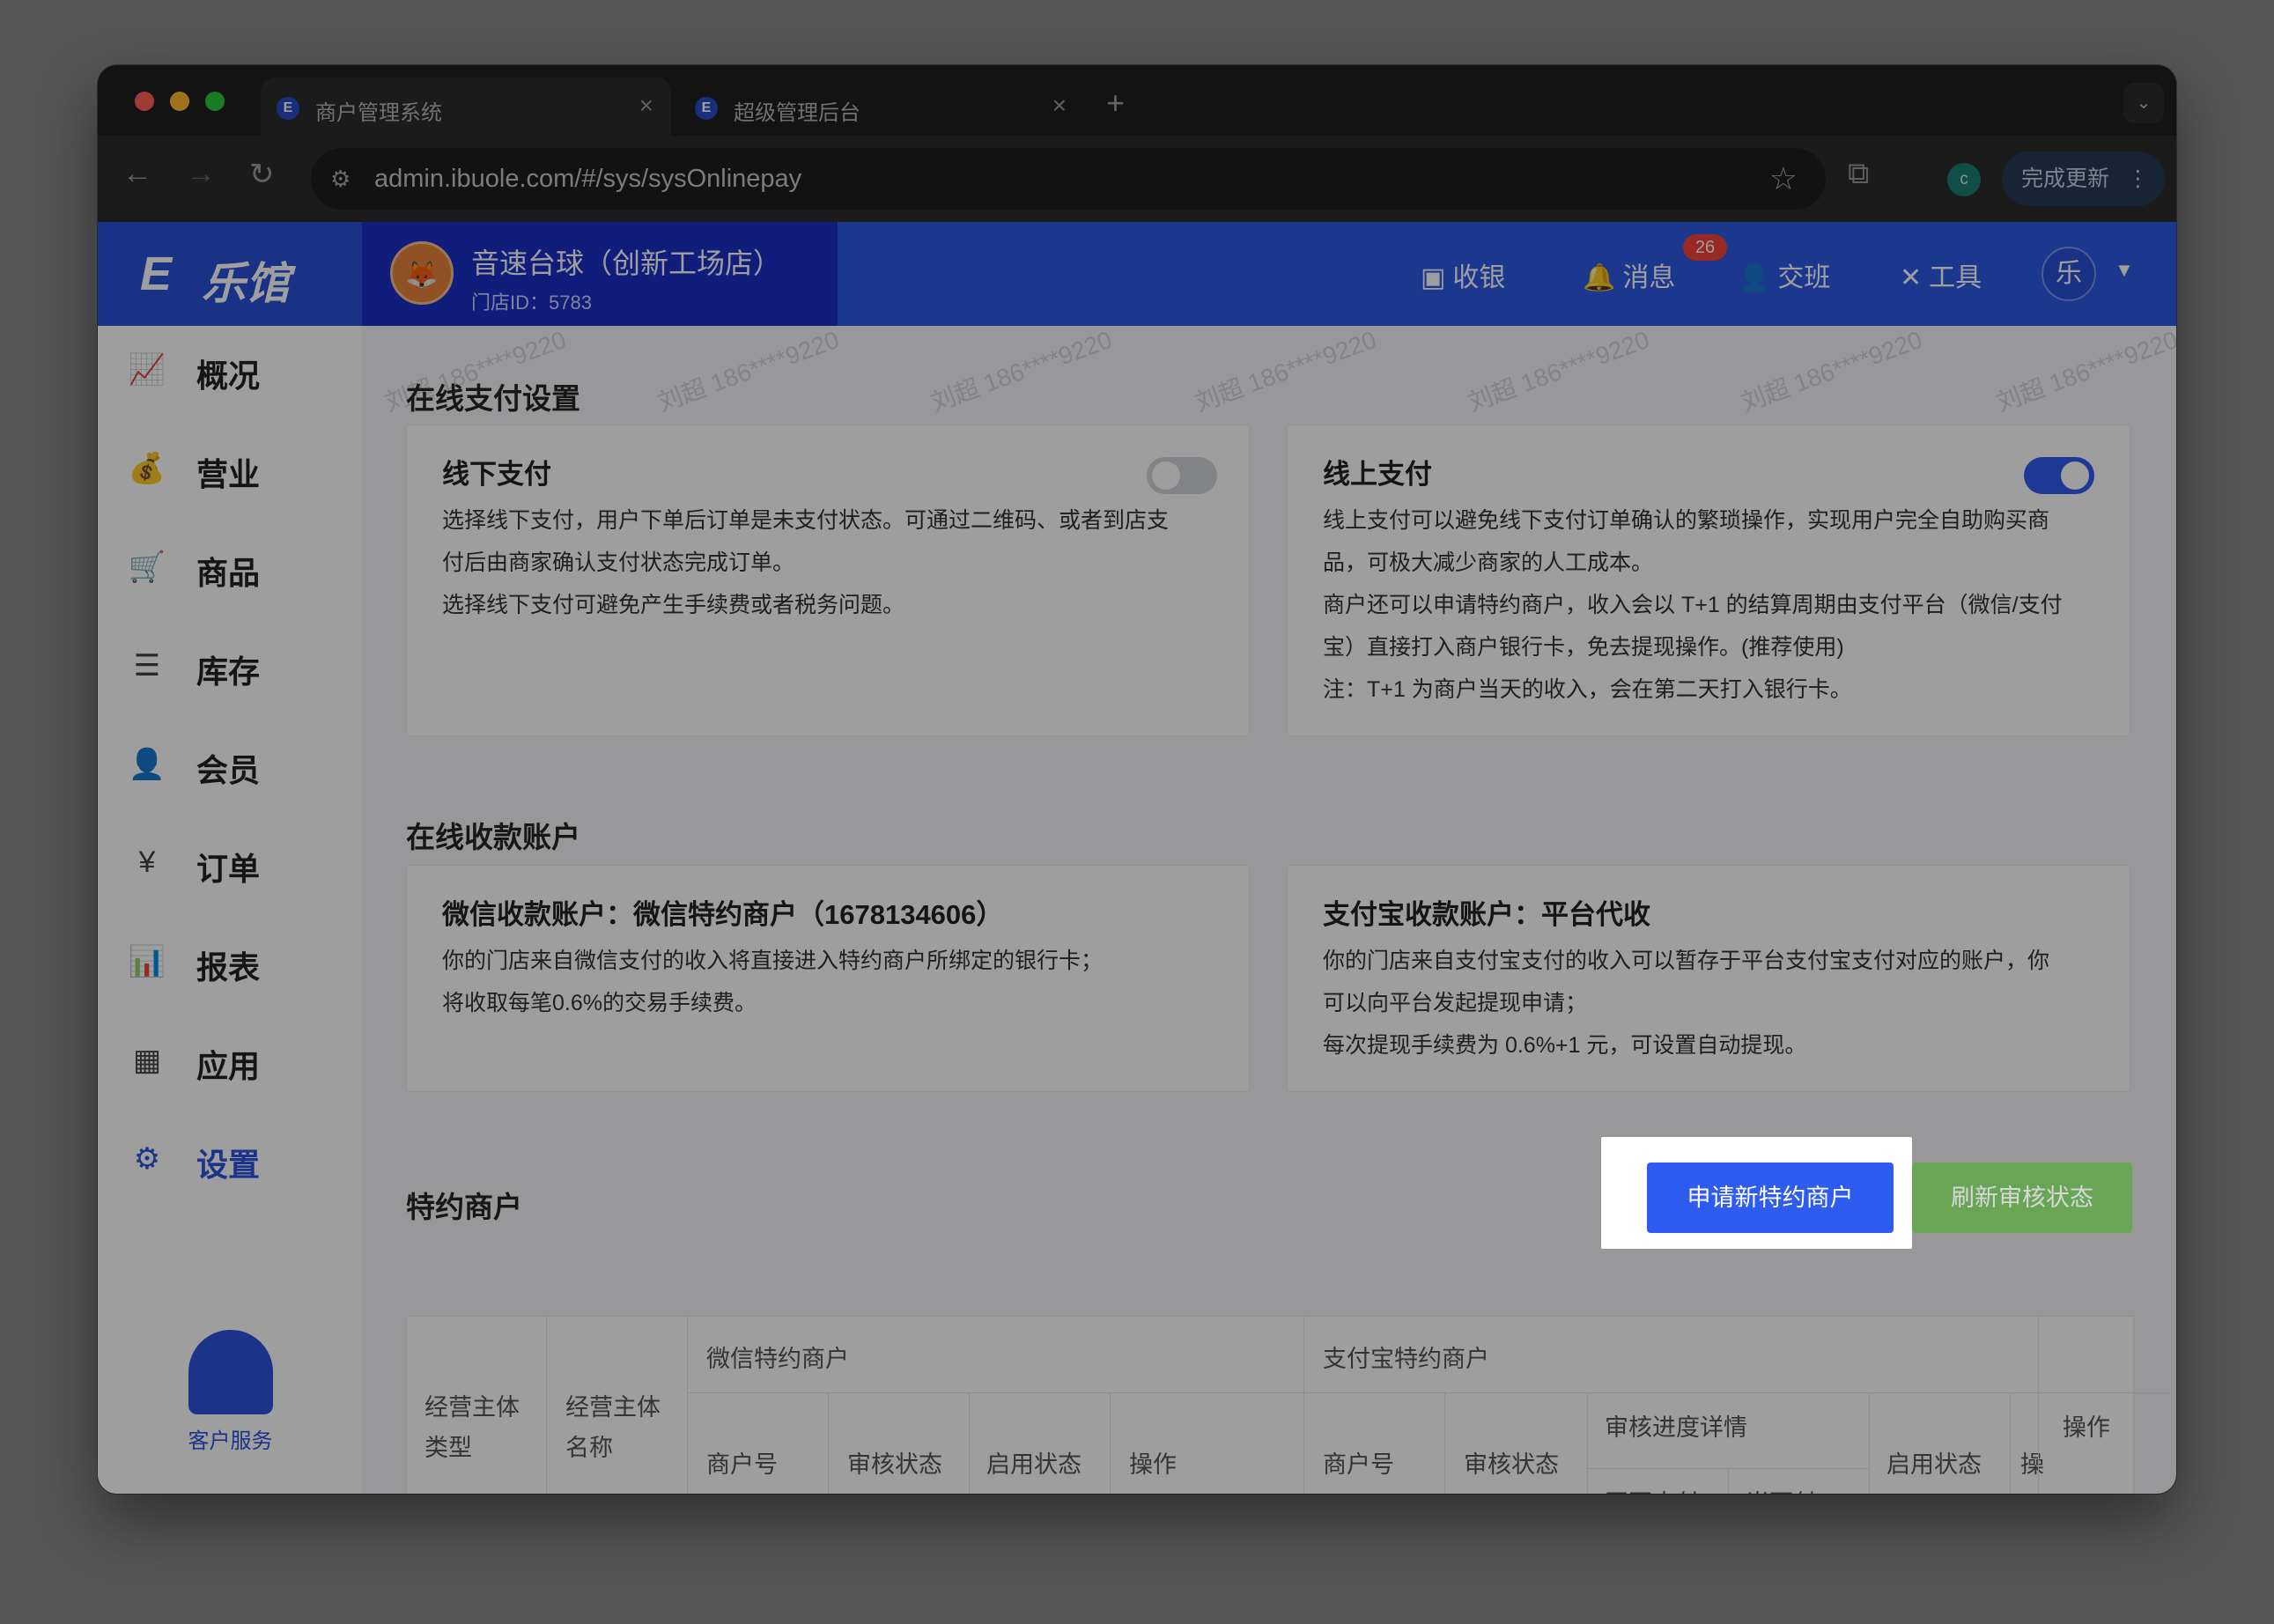 This screenshot has width=2274, height=1624. I want to click on close-window-icon, so click(144, 101).